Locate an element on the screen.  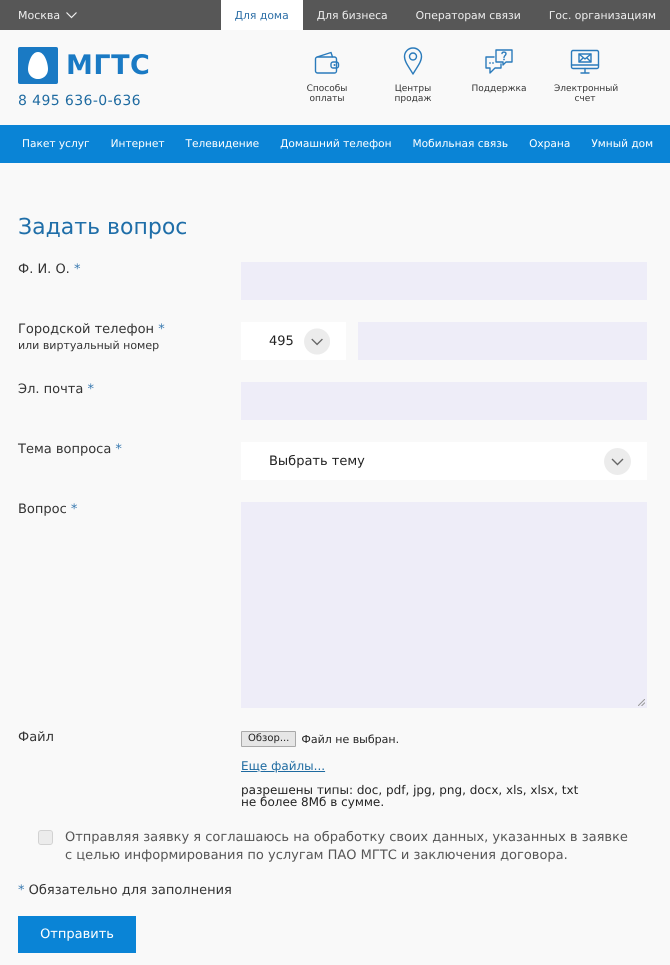
textarea-field is located at coordinates (444, 605).